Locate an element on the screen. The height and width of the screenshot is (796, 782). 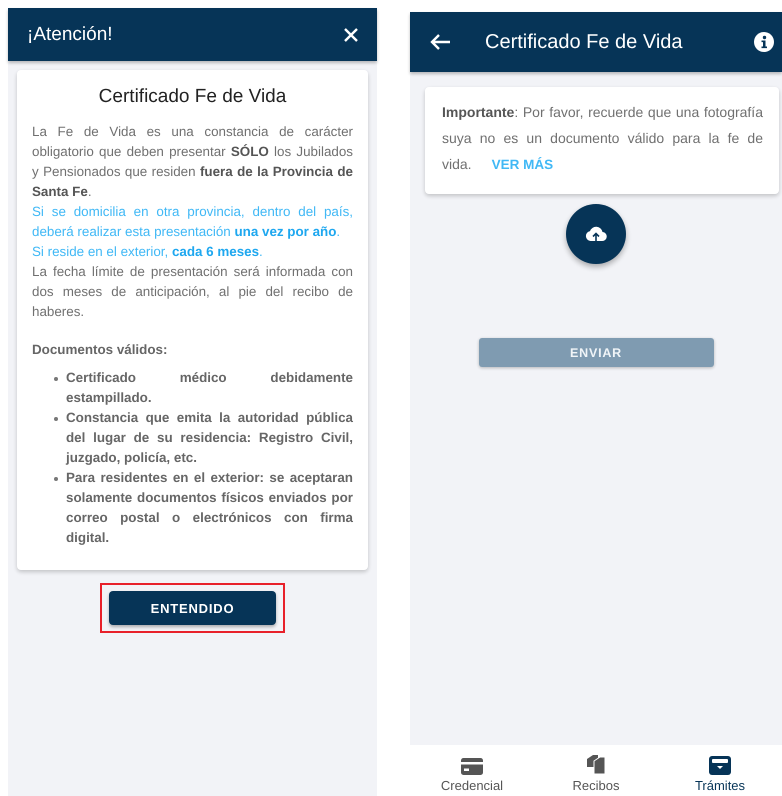
list-item: Para residentes en el exterior: se aceptaran solamente documentos físicos enviados por correo postal o electrónicos con firma digital. is located at coordinates (209, 508).